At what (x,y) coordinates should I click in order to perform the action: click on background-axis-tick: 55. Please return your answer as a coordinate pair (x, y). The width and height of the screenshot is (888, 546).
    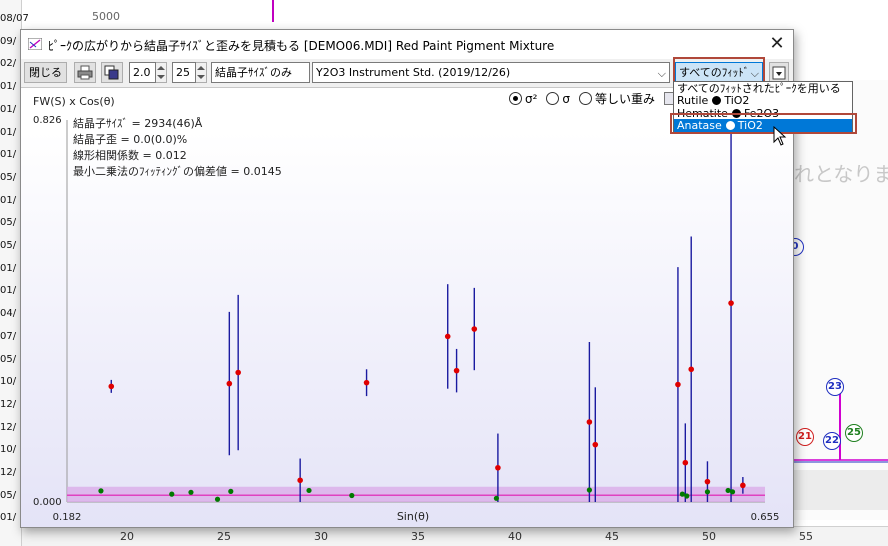
    Looking at the image, I should click on (806, 536).